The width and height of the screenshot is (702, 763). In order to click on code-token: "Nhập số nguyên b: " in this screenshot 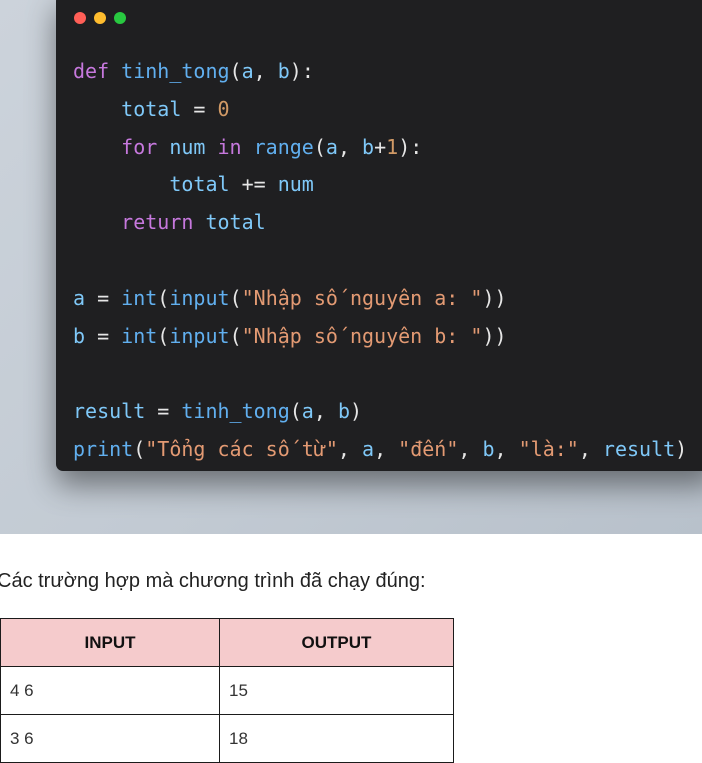, I will do `click(362, 335)`.